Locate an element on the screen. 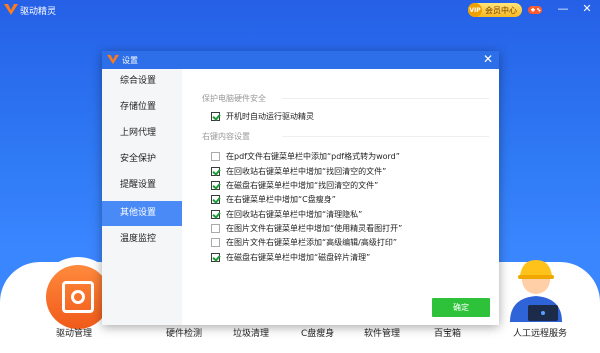  section-title-context-menu: 右键内容设置 is located at coordinates (226, 136).